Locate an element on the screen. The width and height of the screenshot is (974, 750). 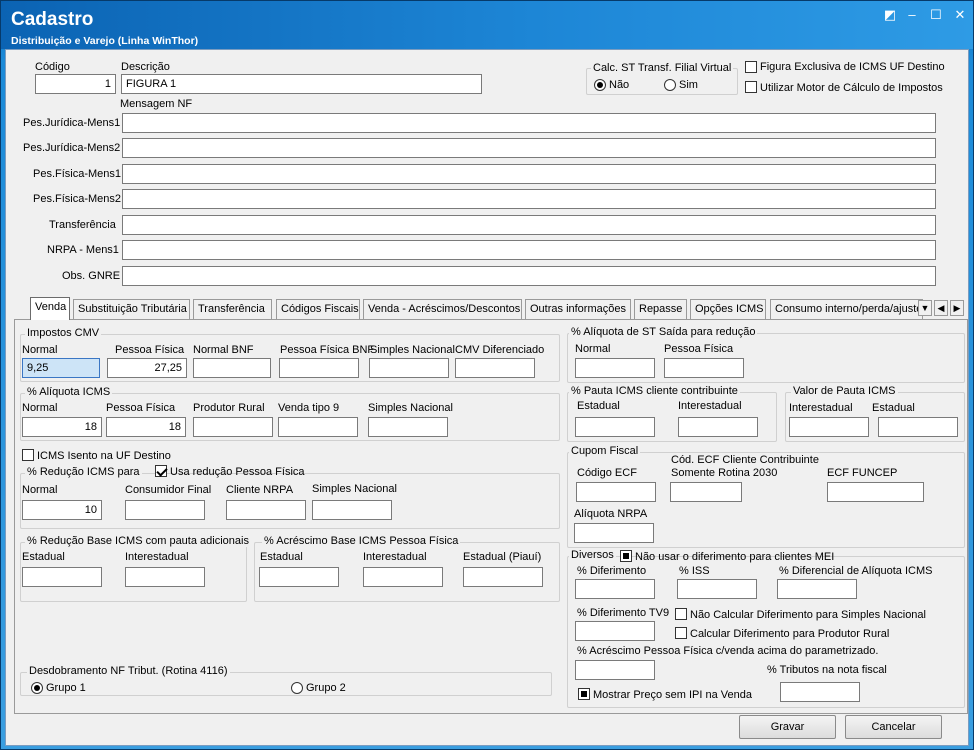
codigo-input: 1 is located at coordinates (75, 84).